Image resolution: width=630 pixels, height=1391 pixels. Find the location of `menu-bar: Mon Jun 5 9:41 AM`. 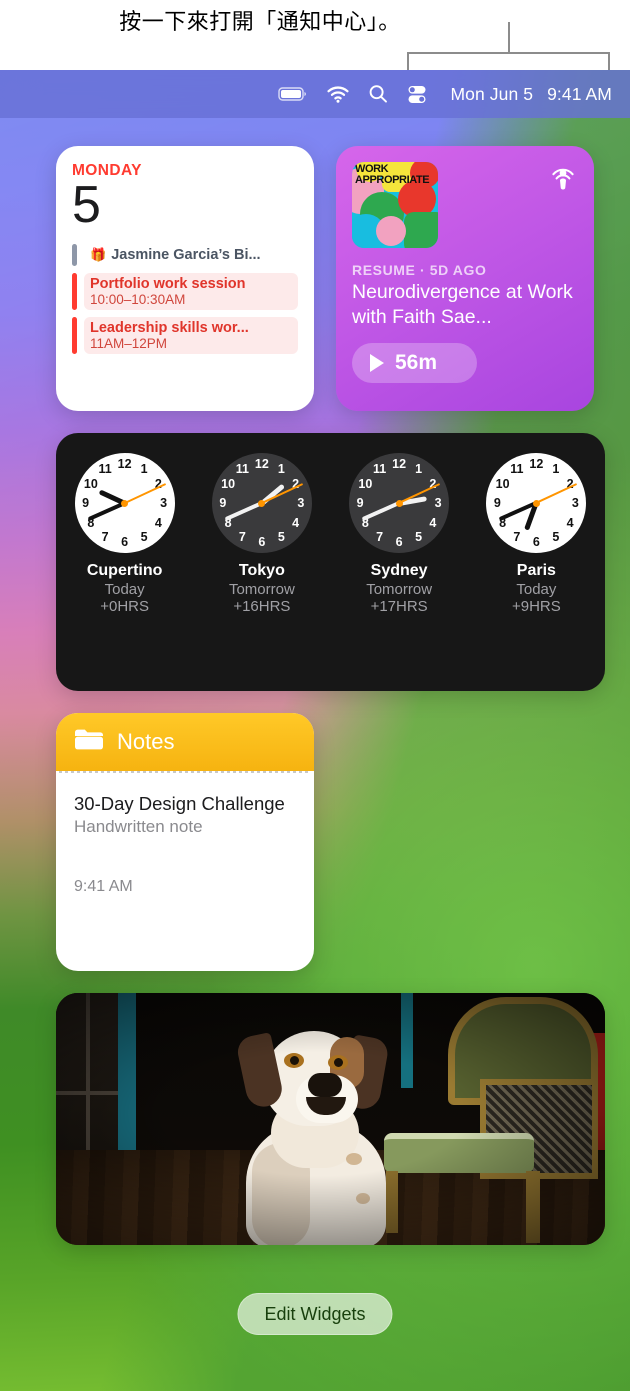

menu-bar: Mon Jun 5 9:41 AM is located at coordinates (315, 94).